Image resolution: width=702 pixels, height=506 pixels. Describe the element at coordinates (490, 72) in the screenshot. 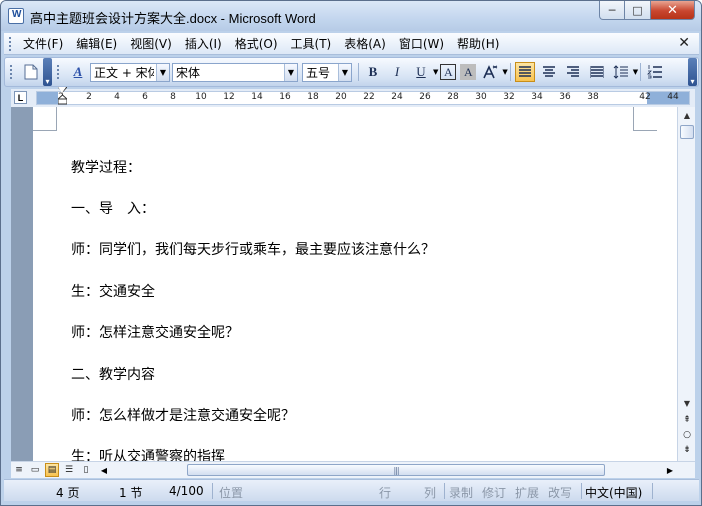

I see `character-scaling-icon` at that location.